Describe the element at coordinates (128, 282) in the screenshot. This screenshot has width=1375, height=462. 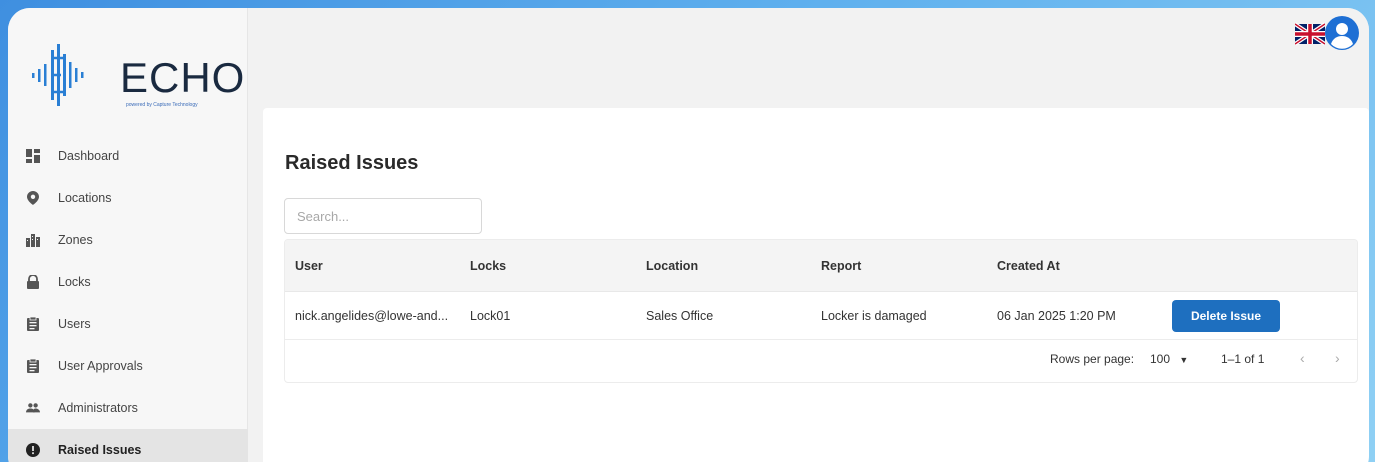
I see `sidebar-item-locks: Locks` at that location.